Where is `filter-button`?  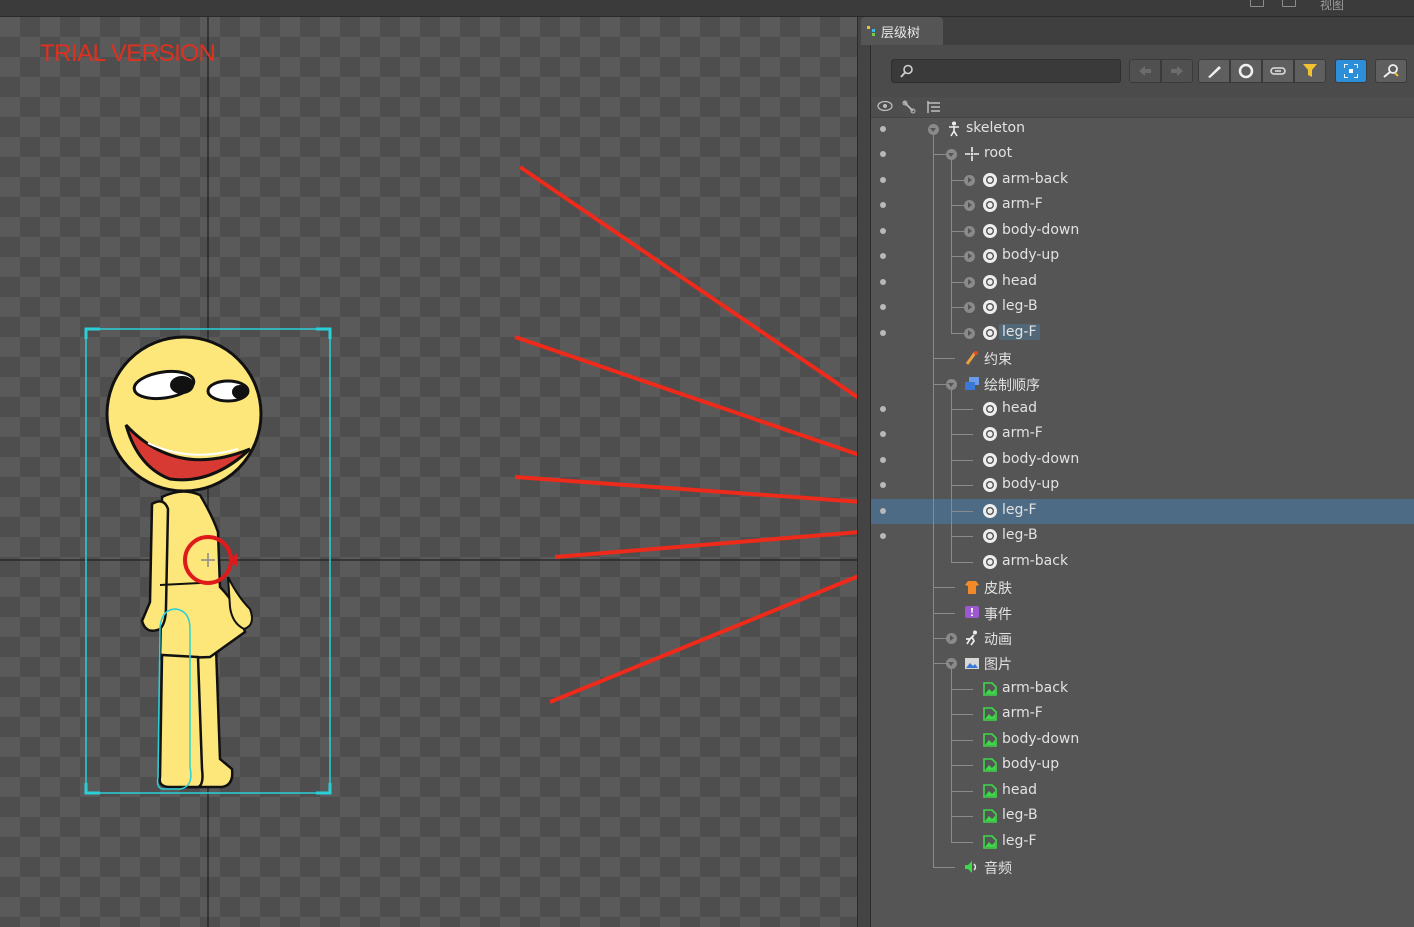
filter-button is located at coordinates (1310, 71).